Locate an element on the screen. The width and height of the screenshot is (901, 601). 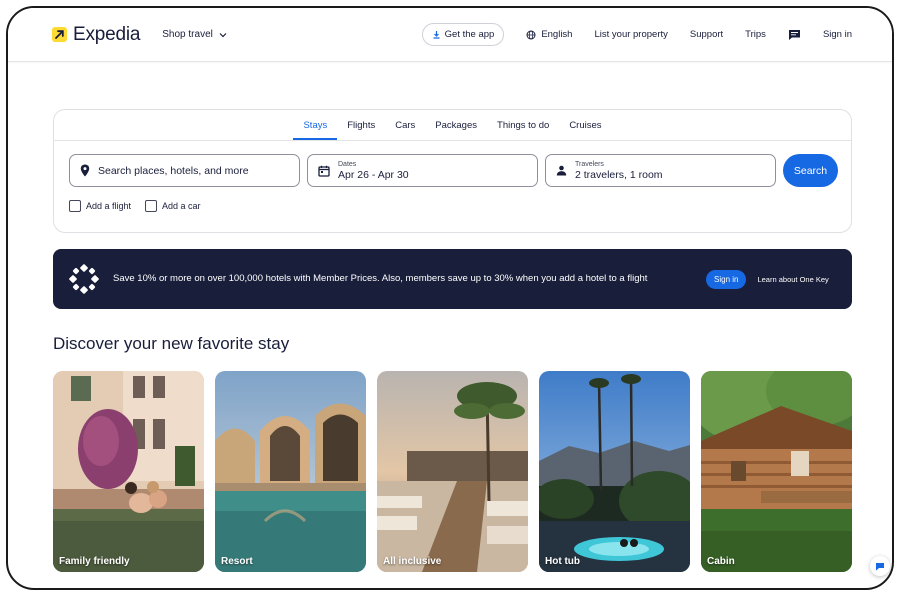
all-inclusive-image is located at coordinates (452, 471).